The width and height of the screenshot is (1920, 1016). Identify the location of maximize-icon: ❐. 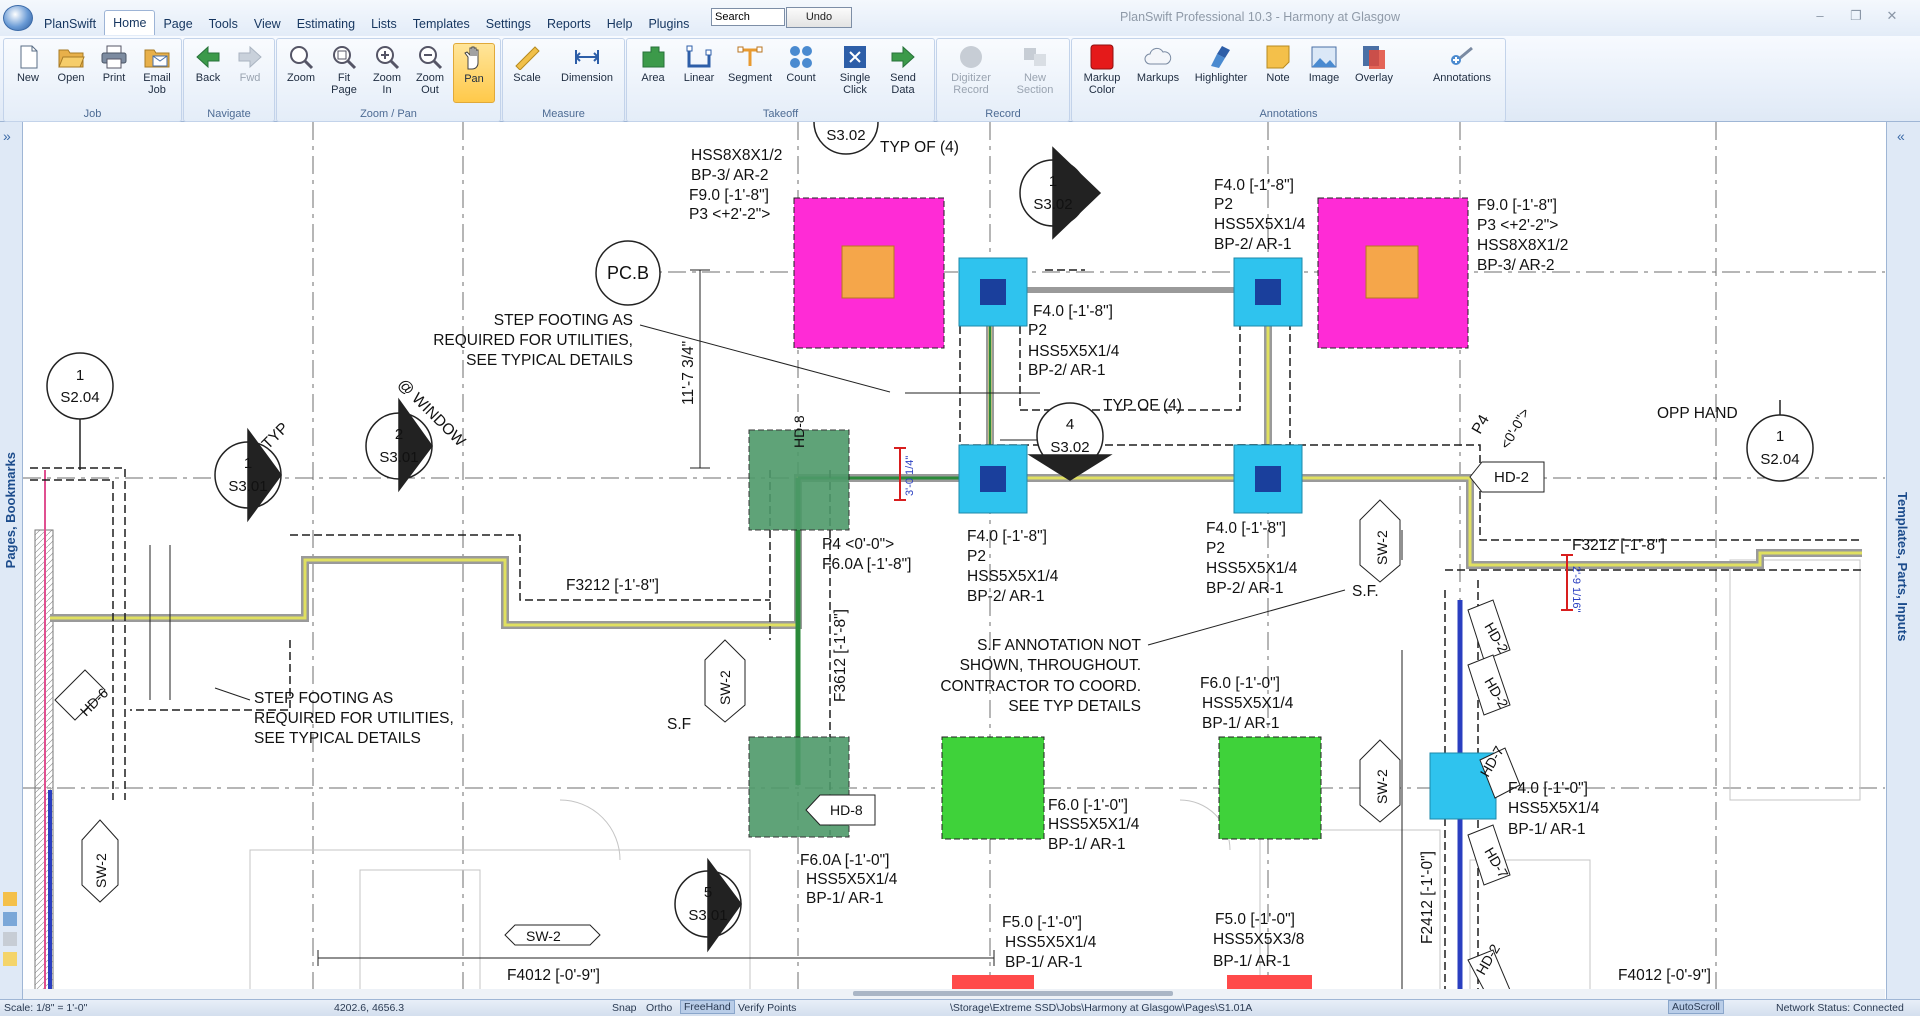
(1856, 16).